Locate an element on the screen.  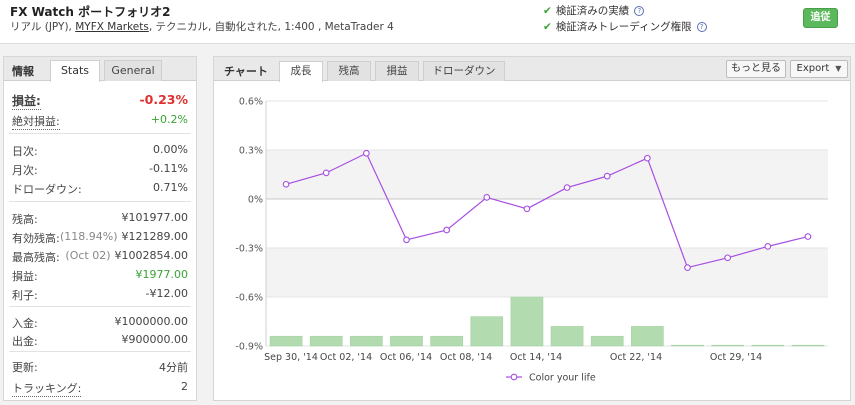
updated-label: 更新: is located at coordinates (25, 367).